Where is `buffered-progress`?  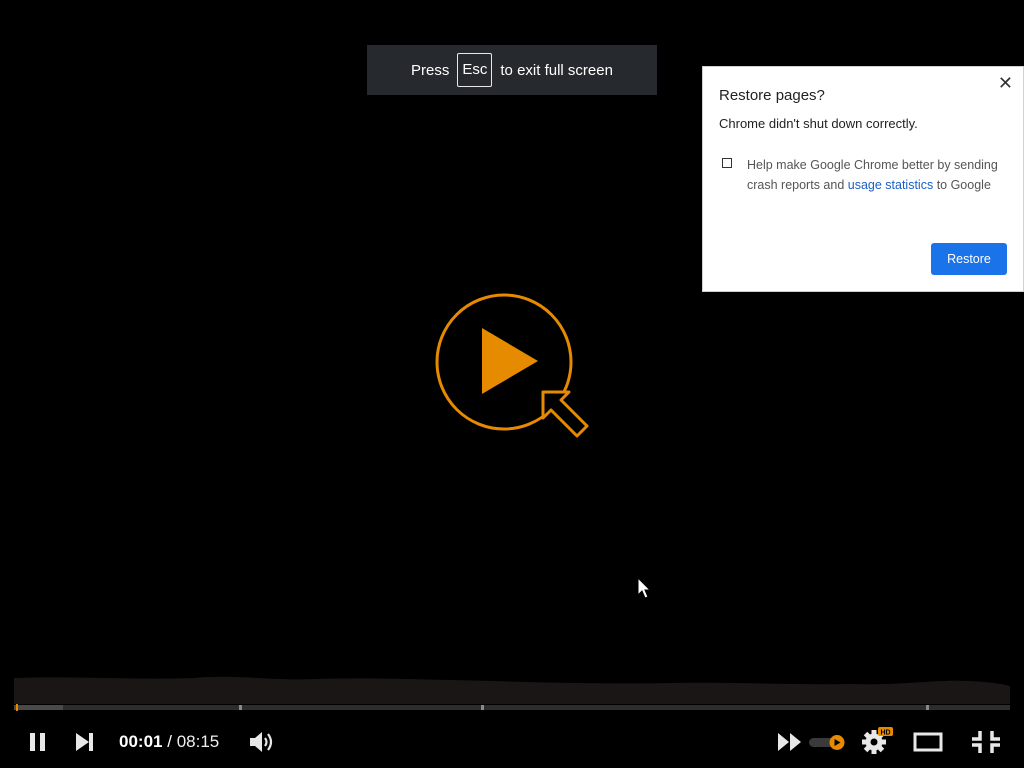
buffered-progress is located at coordinates (38, 707).